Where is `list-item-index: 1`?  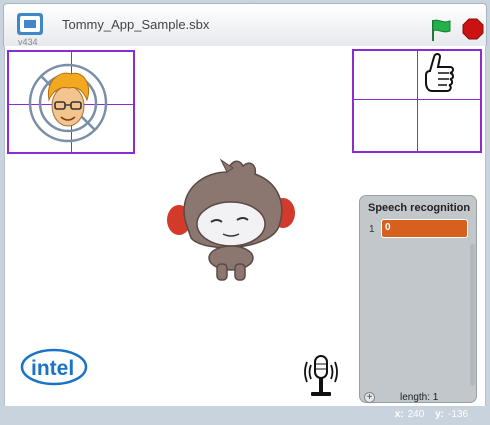 list-item-index: 1 is located at coordinates (372, 229).